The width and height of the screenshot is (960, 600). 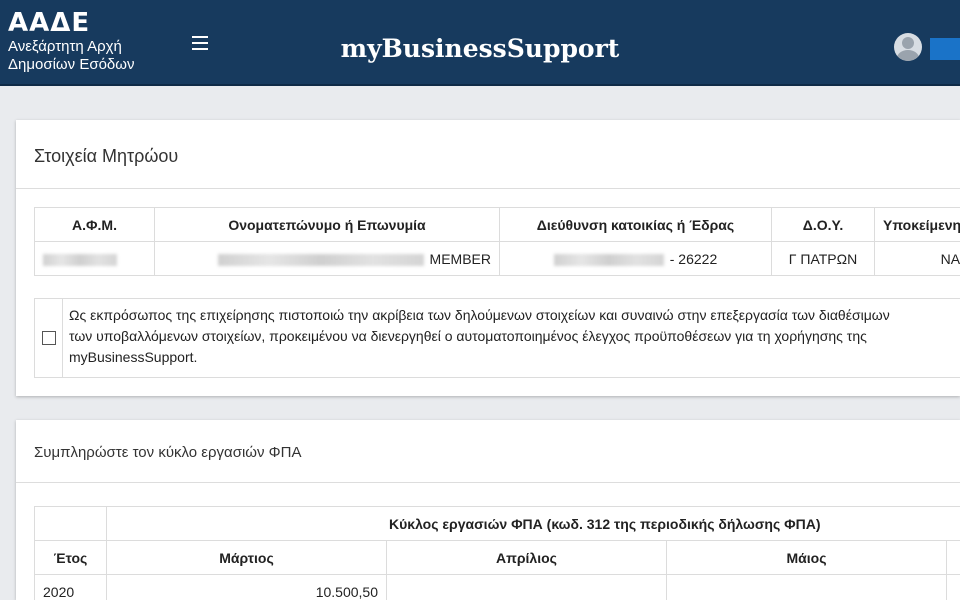 I want to click on vat-header-row: Έτος Μάρτιος Απρίλιος Μάιος, so click(x=497, y=557).